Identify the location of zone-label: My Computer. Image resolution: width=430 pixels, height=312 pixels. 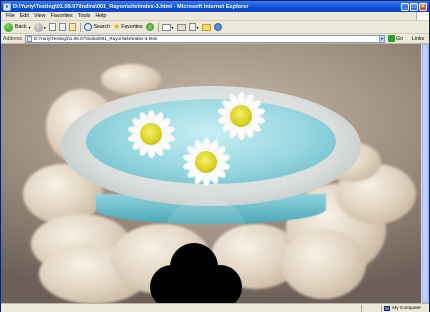
(406, 308).